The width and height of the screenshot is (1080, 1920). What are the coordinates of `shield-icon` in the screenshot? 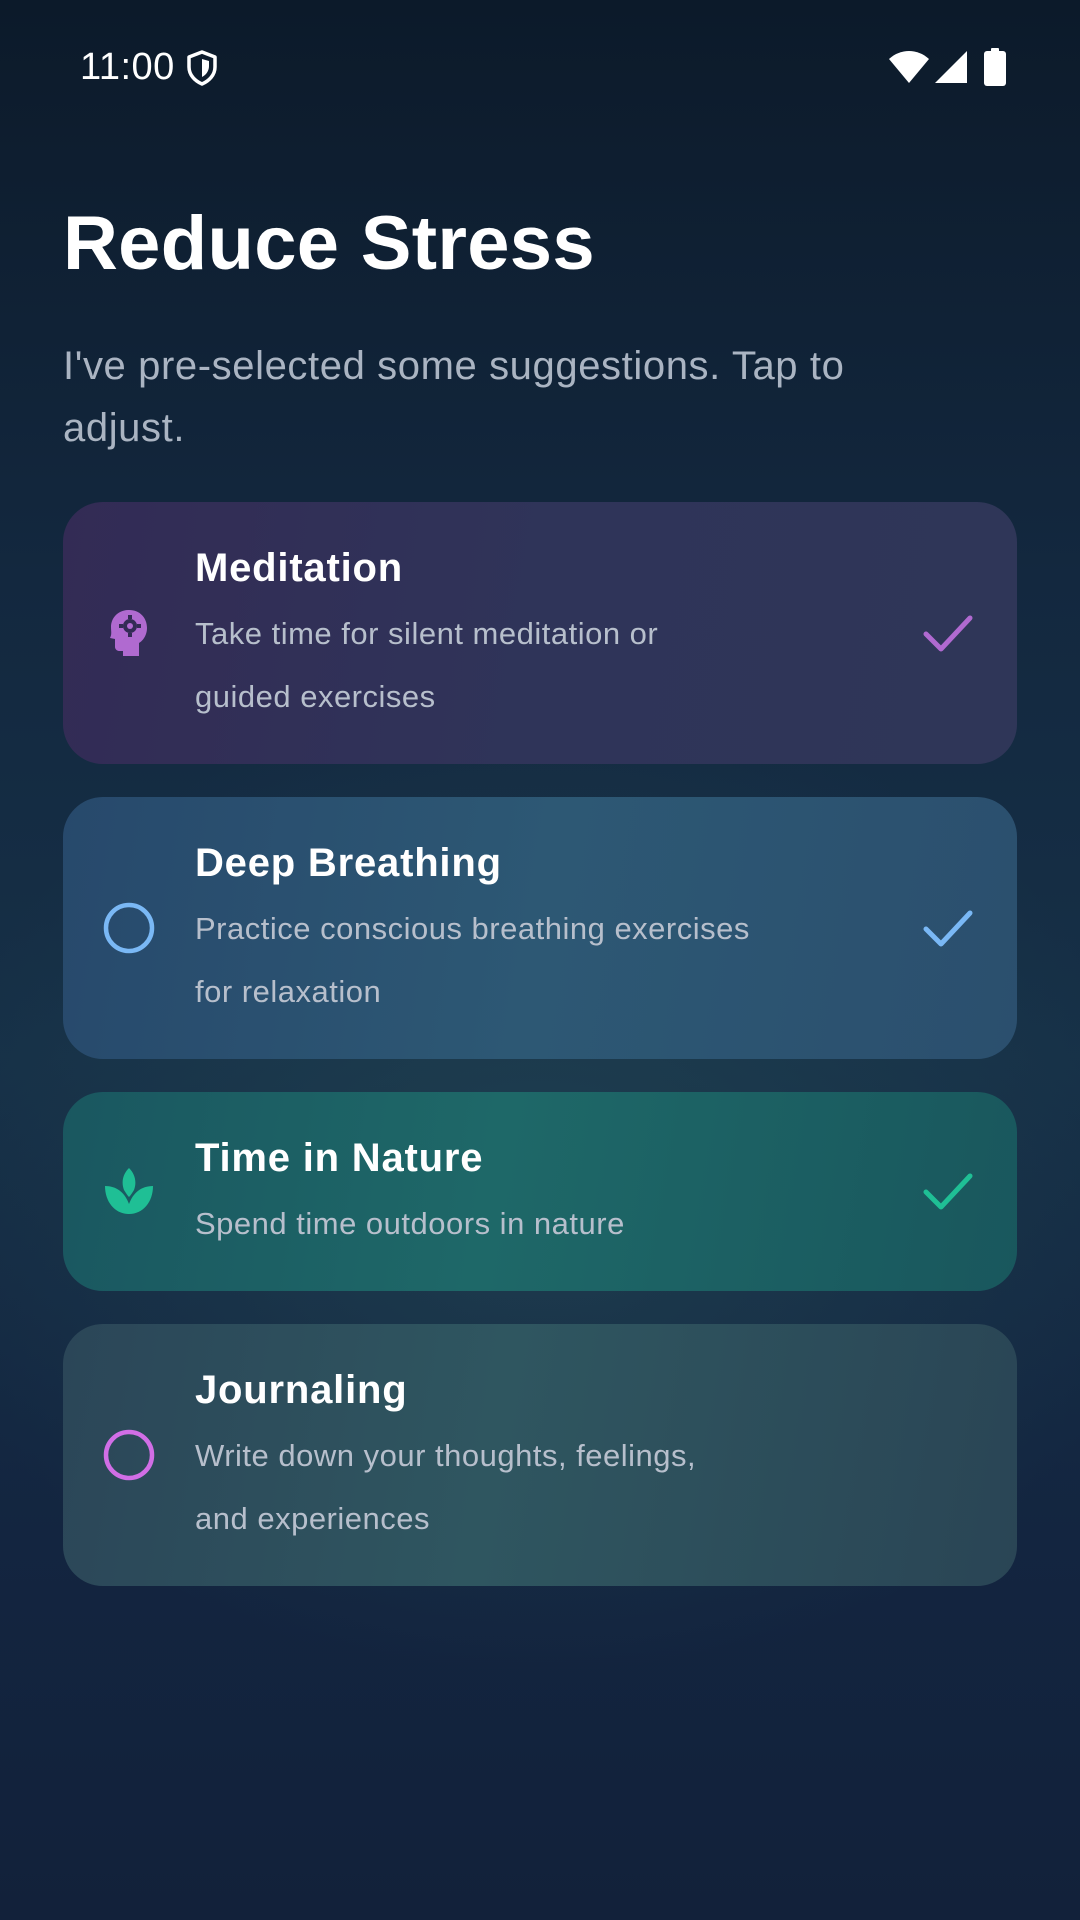 It's located at (202, 68).